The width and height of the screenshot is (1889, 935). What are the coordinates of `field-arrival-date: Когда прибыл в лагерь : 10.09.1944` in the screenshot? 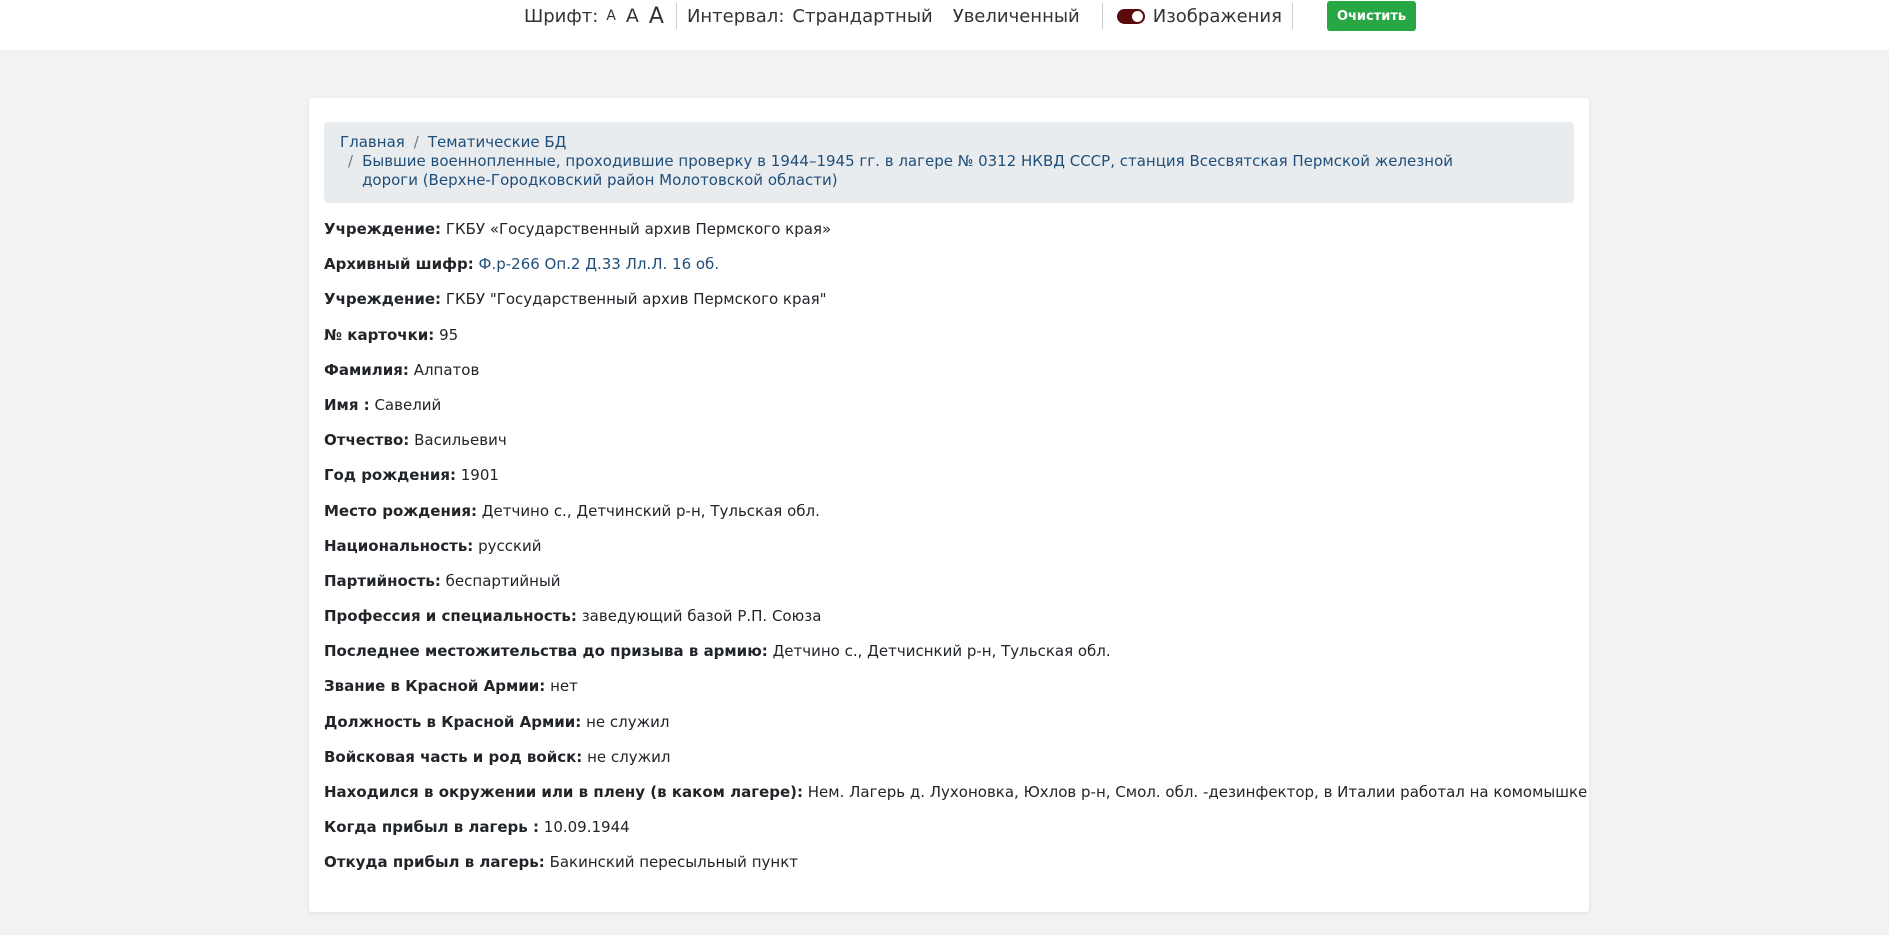 It's located at (949, 834).